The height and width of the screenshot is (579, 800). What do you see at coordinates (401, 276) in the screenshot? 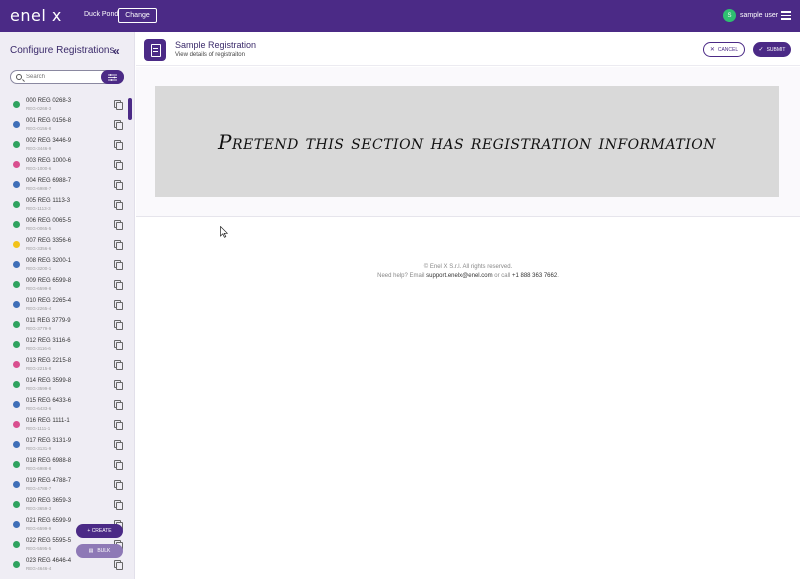
I see `help-prefix: Need help? Email` at bounding box center [401, 276].